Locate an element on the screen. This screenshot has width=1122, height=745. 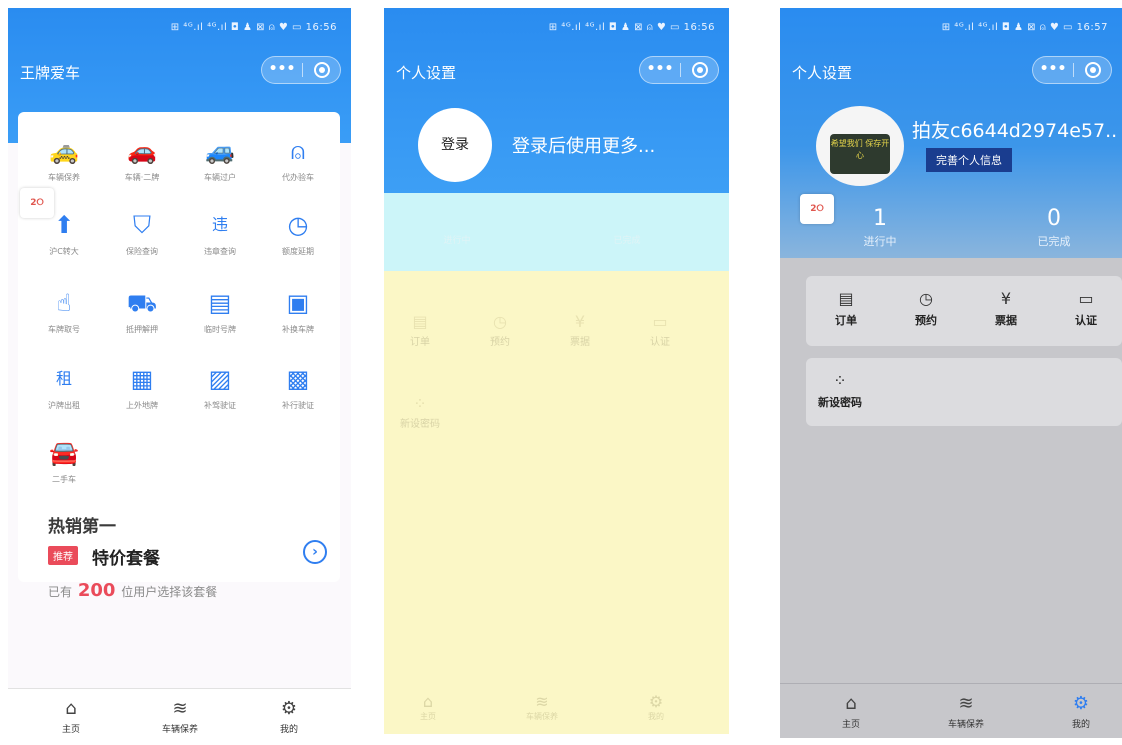
license-icon: ▨ is located at coordinates (220, 379).